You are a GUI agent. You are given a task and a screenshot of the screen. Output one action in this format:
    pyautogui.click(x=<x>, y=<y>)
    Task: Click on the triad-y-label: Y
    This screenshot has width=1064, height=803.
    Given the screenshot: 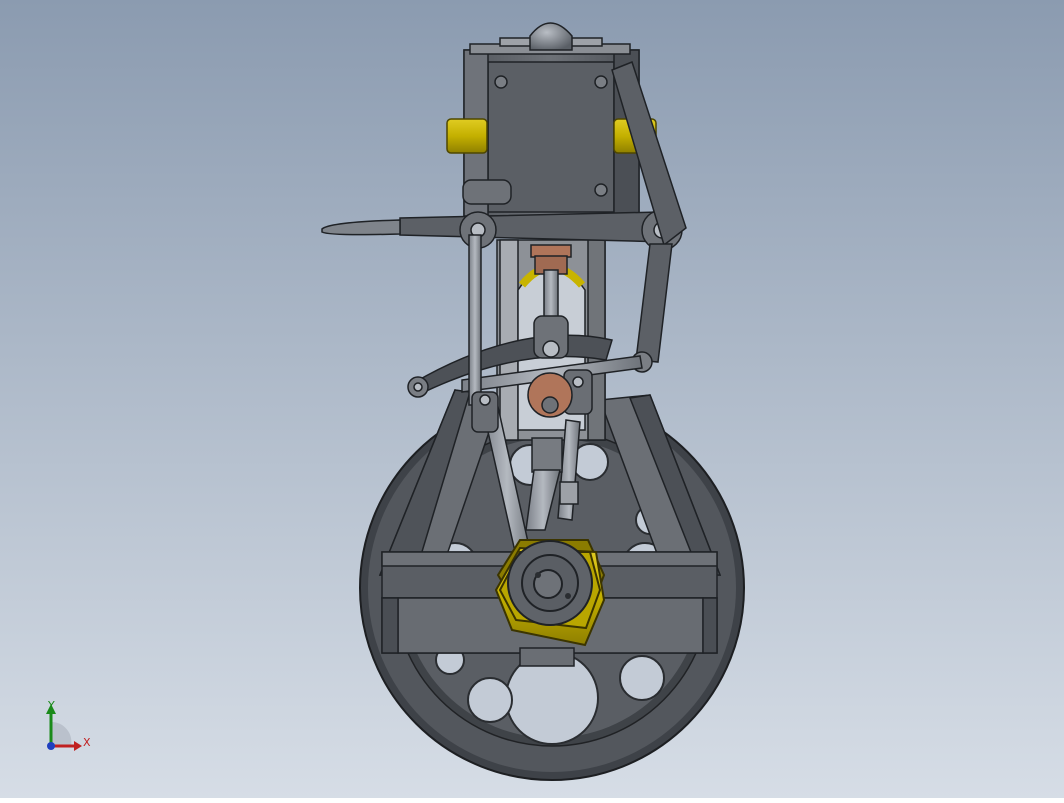 What is the action you would take?
    pyautogui.click(x=51, y=705)
    